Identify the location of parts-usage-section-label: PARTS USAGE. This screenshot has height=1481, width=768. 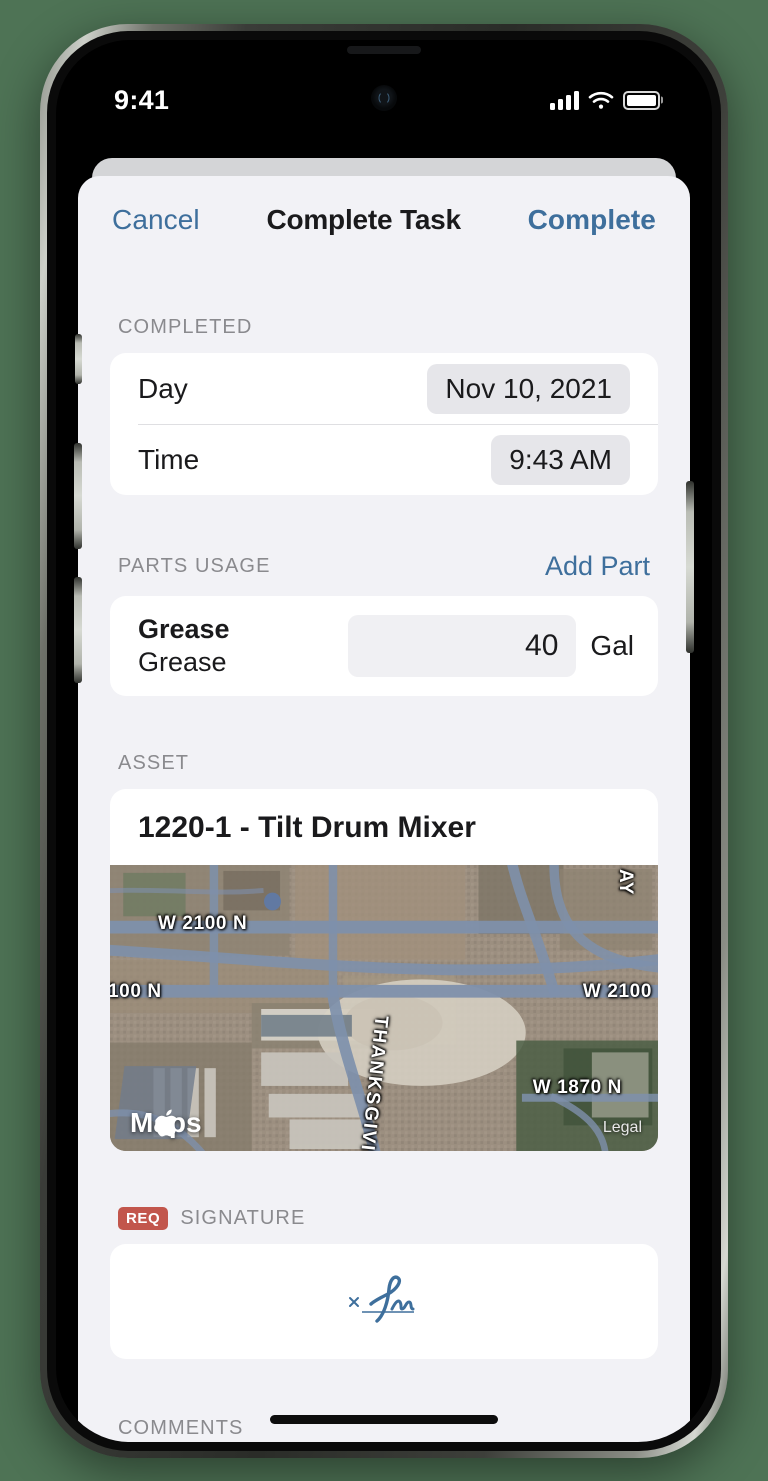
(194, 566).